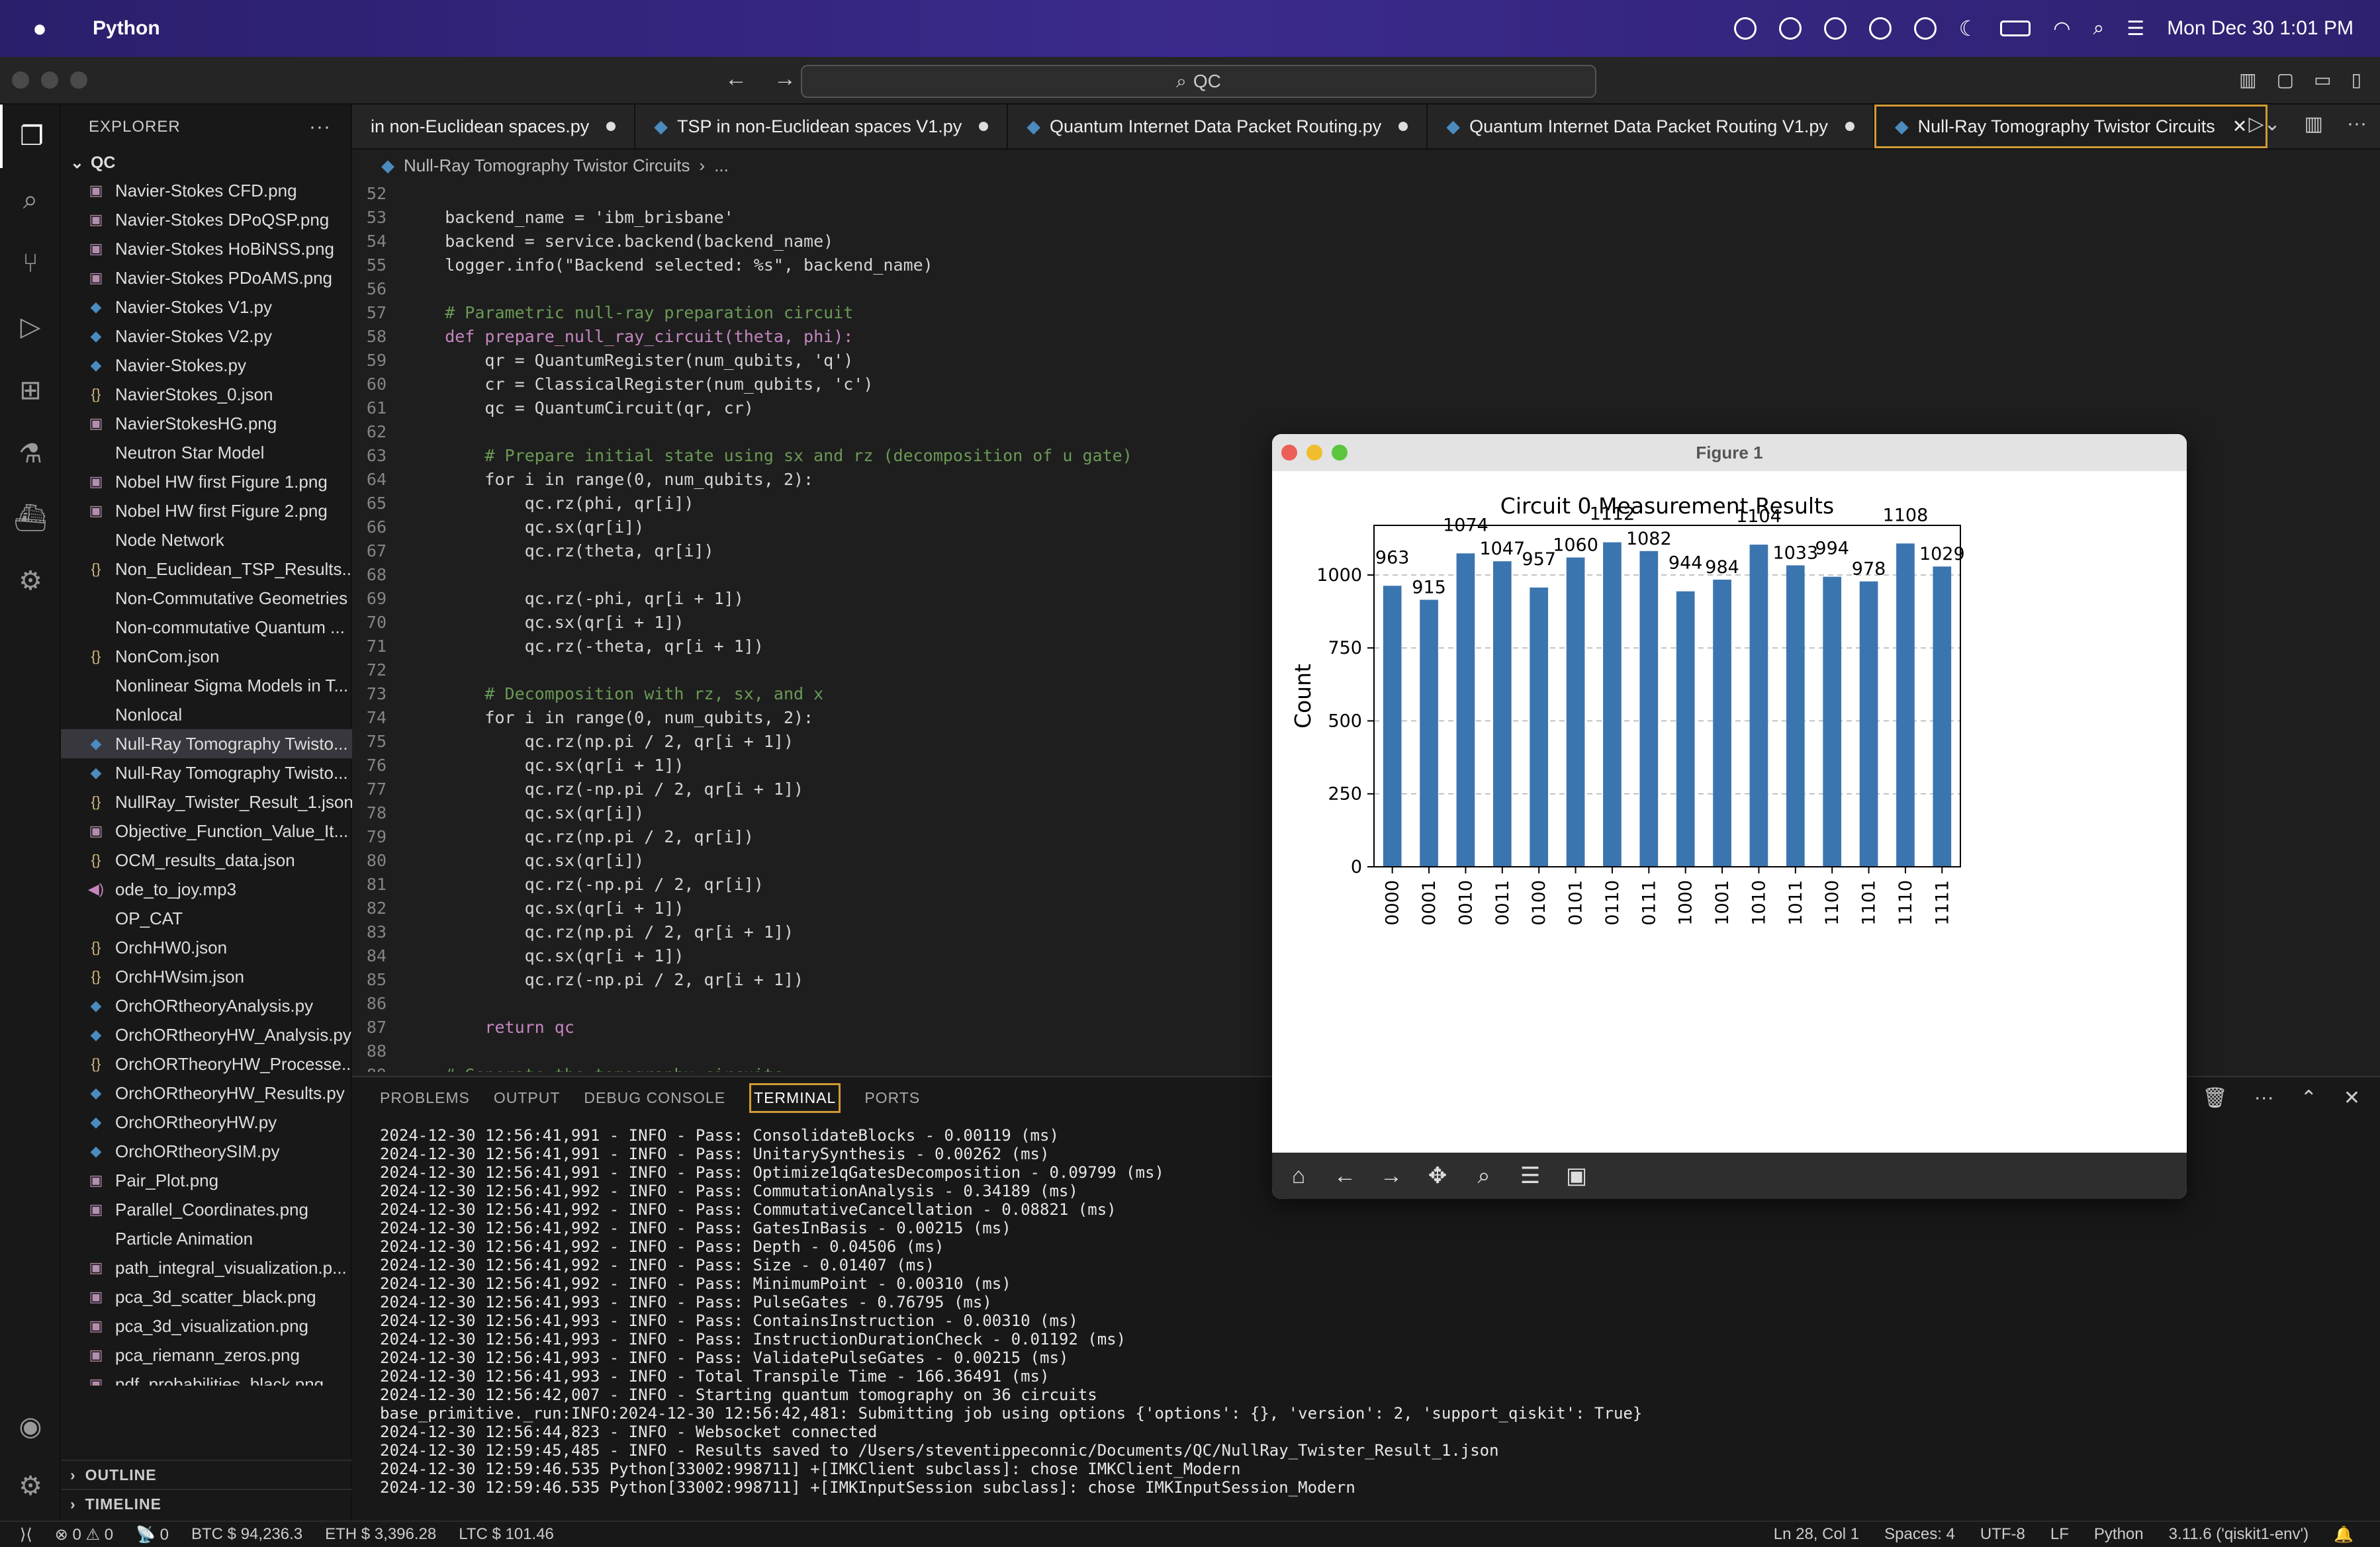 This screenshot has width=2380, height=1547. I want to click on extensions-icon: ⊞, so click(31, 391).